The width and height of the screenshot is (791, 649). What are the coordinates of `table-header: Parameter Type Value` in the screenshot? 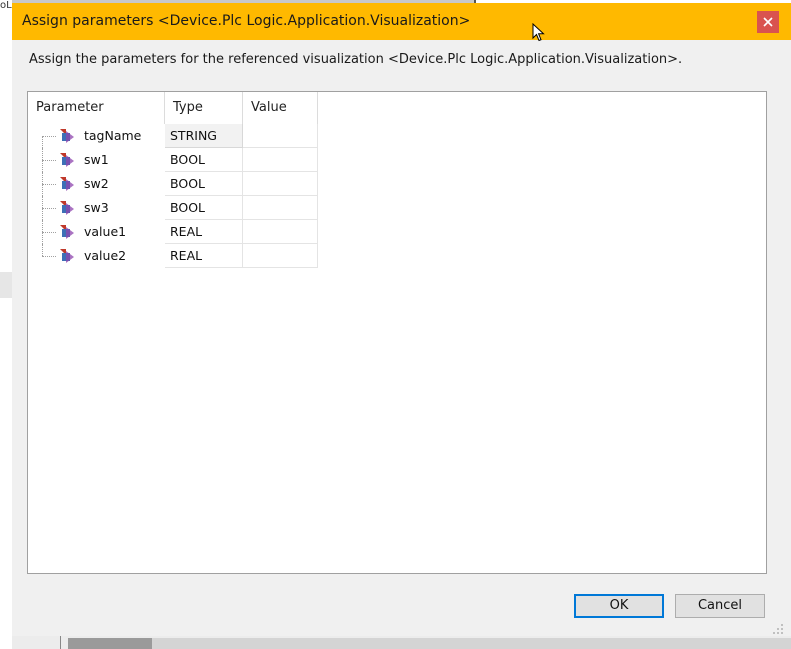 It's located at (173, 108).